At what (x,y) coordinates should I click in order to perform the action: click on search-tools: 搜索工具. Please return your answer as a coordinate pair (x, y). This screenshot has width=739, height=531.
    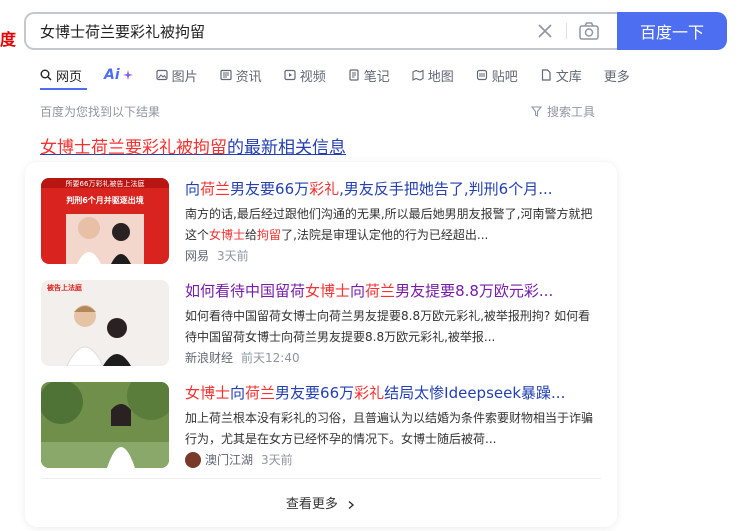
    Looking at the image, I should click on (563, 111).